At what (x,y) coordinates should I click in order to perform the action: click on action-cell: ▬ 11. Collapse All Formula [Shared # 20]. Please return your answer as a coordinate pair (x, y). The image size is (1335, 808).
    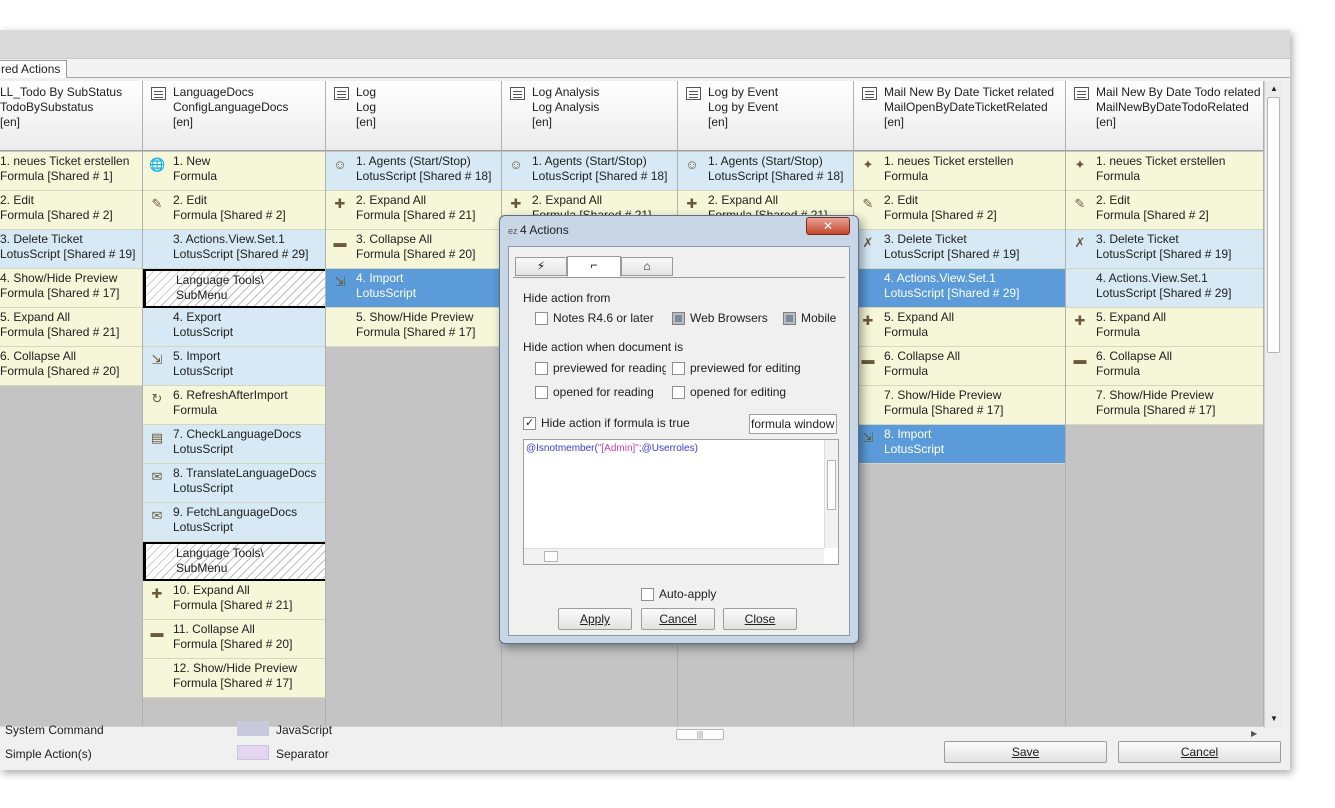
    Looking at the image, I should click on (234, 639).